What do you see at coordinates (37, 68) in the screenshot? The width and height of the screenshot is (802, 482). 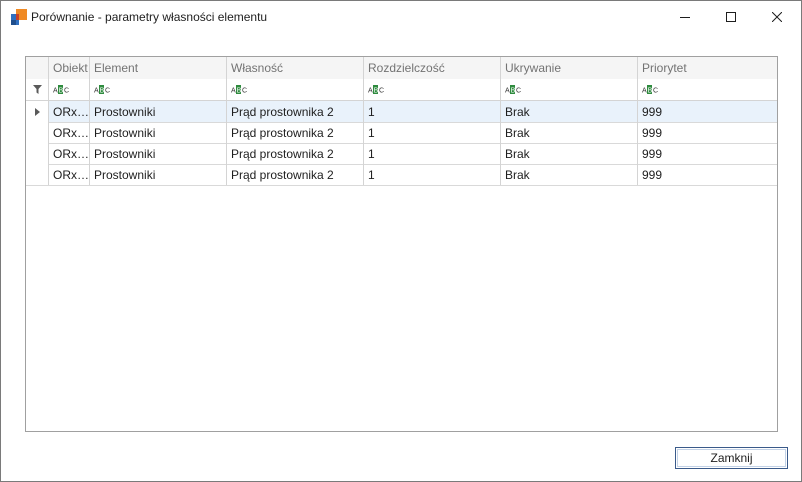 I see `header-indicator-cell` at bounding box center [37, 68].